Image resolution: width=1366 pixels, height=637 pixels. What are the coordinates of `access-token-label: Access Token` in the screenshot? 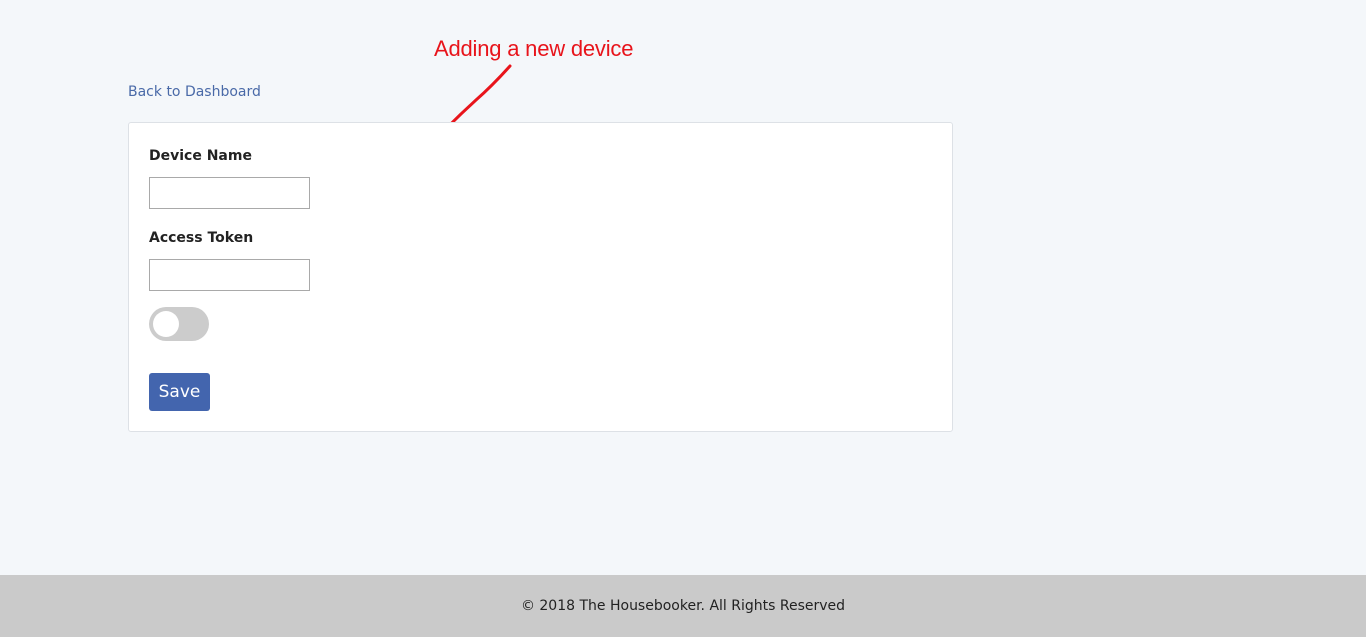 It's located at (201, 238).